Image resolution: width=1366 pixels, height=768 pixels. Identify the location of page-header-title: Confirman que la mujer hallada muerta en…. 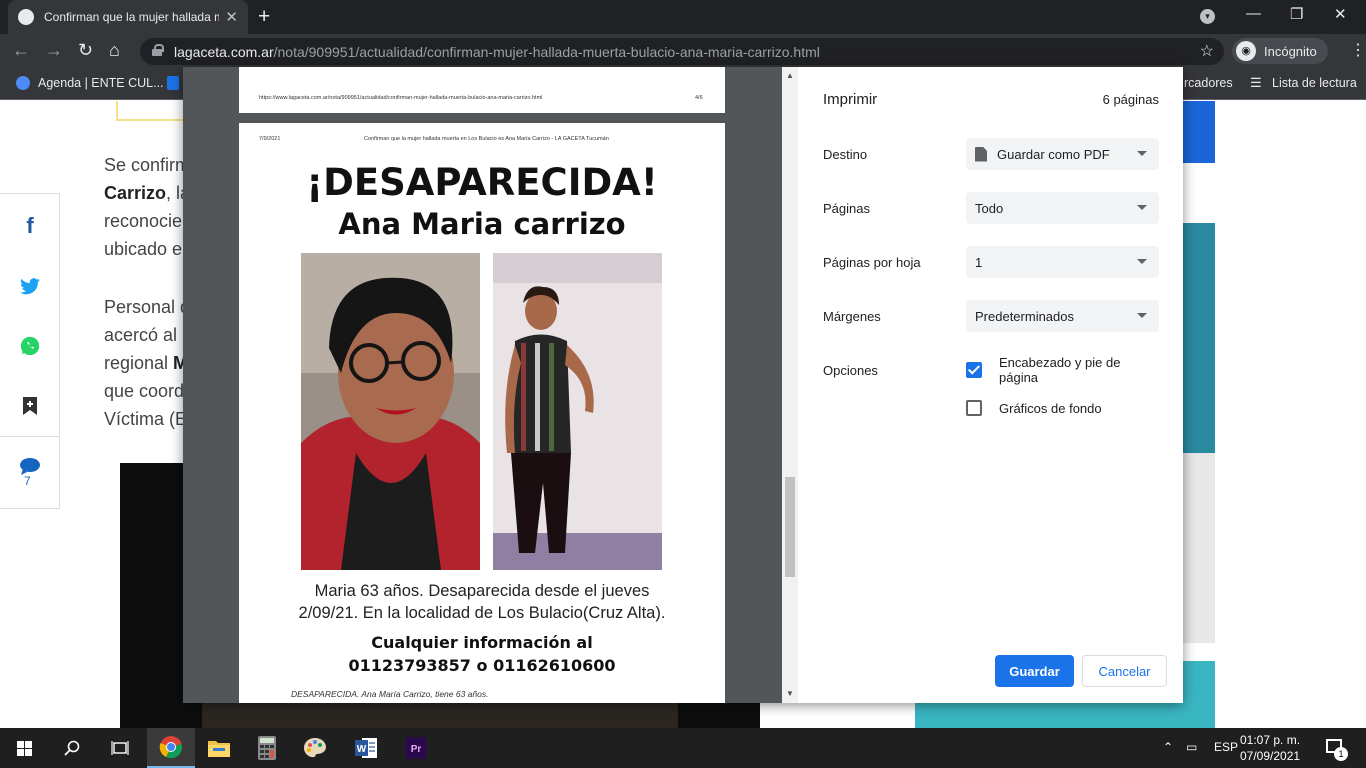
(486, 139).